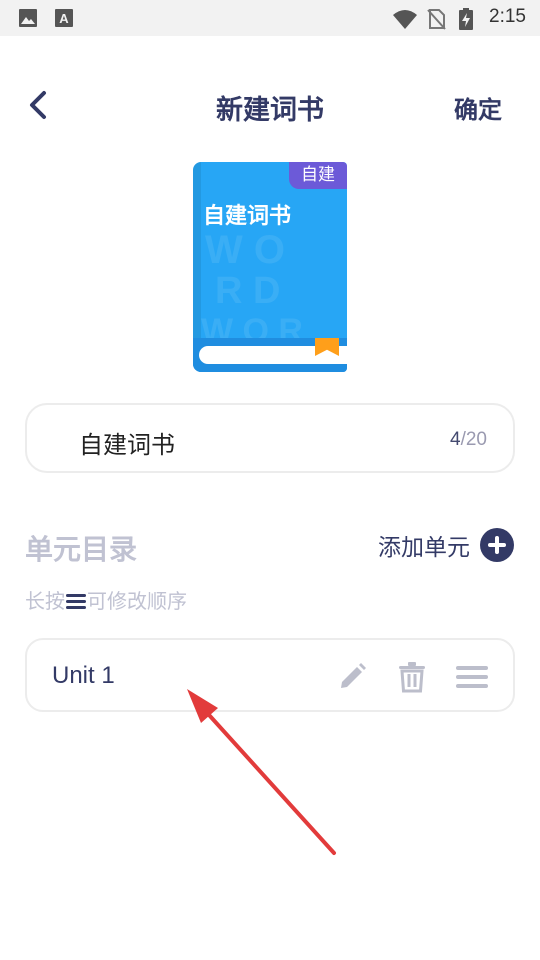 This screenshot has height=960, width=540. I want to click on plus-circle-icon, so click(497, 545).